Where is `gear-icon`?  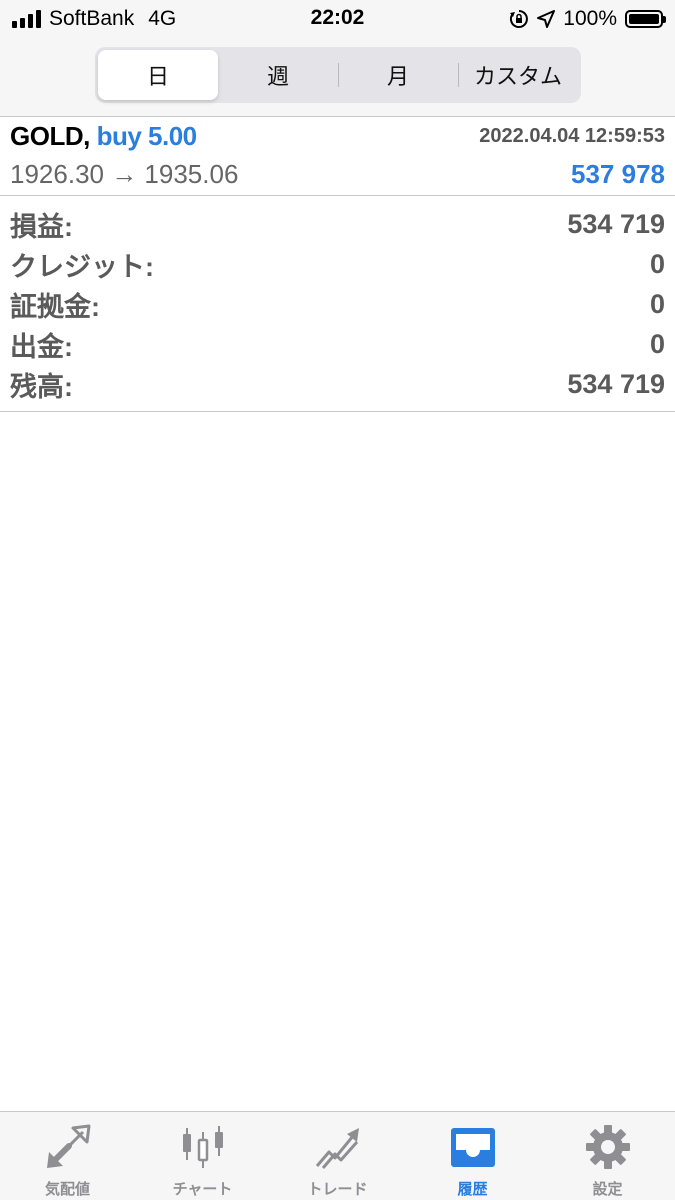 gear-icon is located at coordinates (607, 1147).